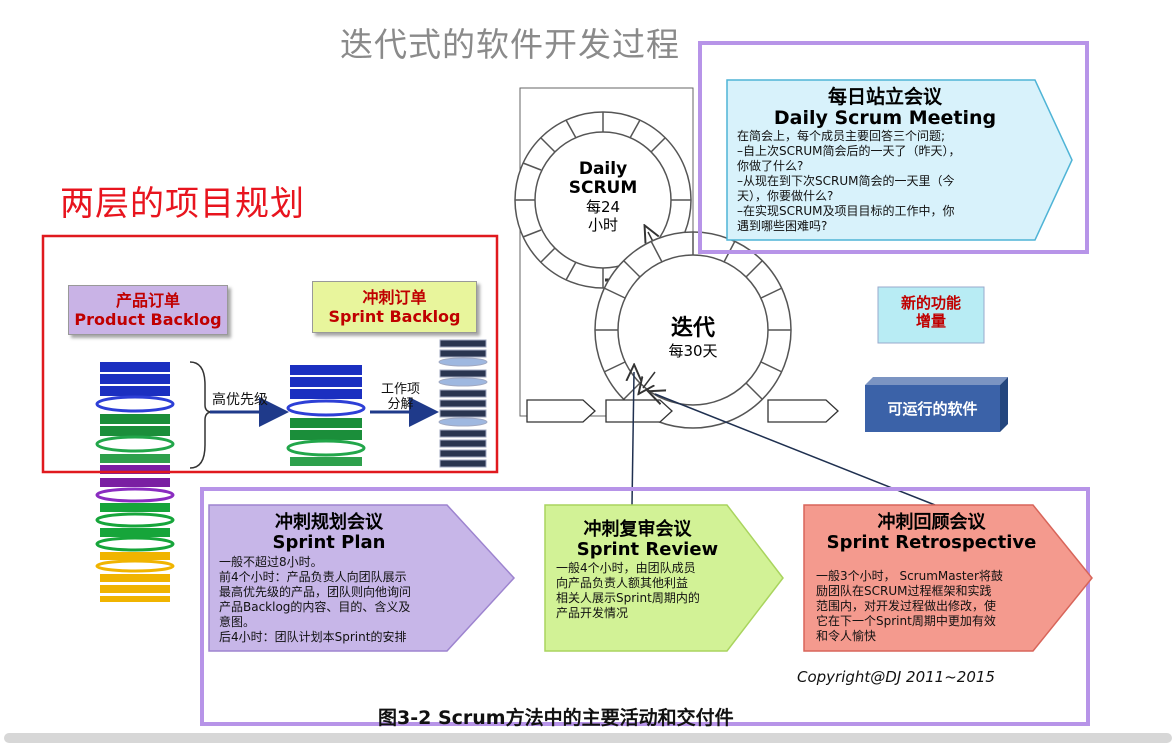 The height and width of the screenshot is (745, 1176). I want to click on runnable-label: 可运行的软件, so click(932, 409).